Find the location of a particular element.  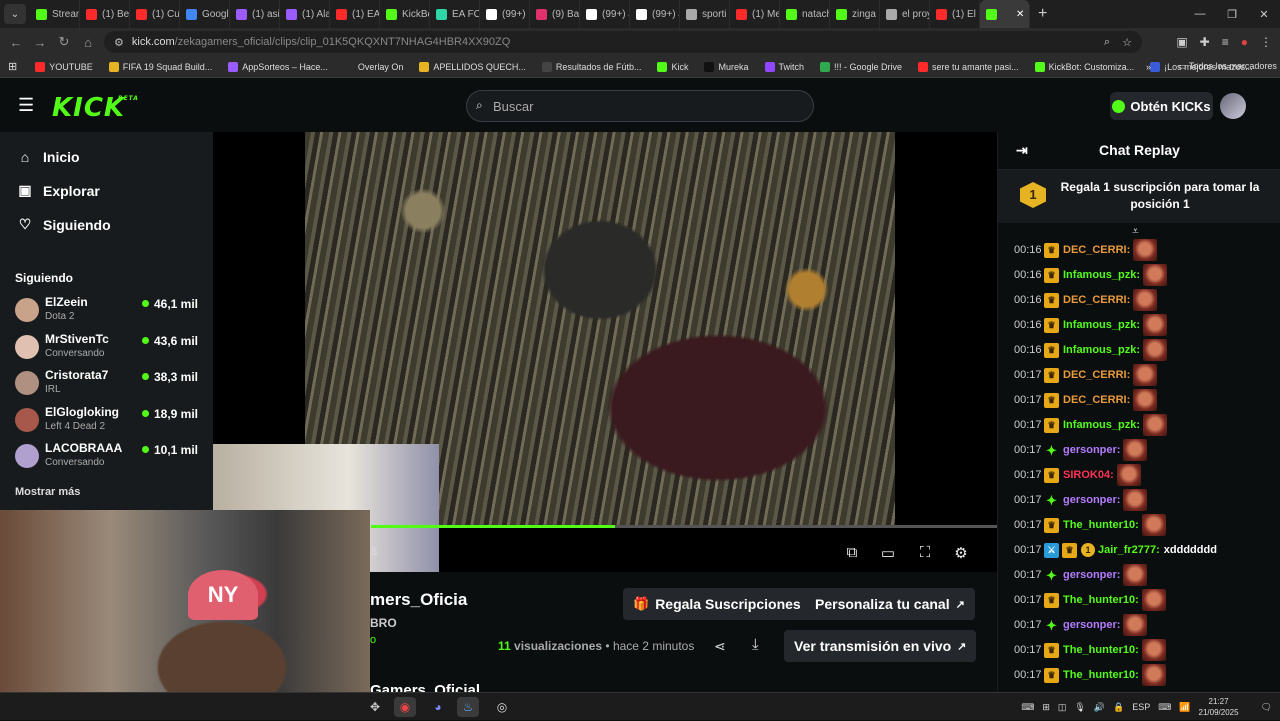

language-indicator: ESP is located at coordinates (1141, 707).